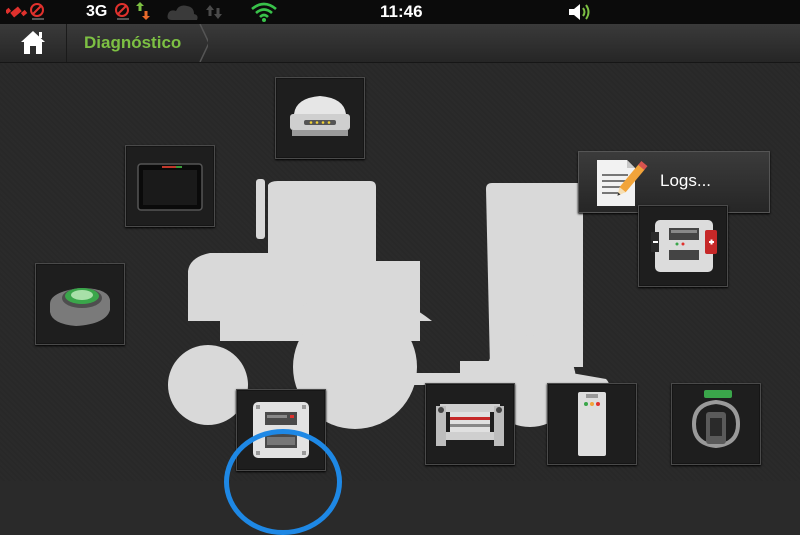 This screenshot has width=800, height=535. What do you see at coordinates (196, 12) in the screenshot?
I see `cloud-icon` at bounding box center [196, 12].